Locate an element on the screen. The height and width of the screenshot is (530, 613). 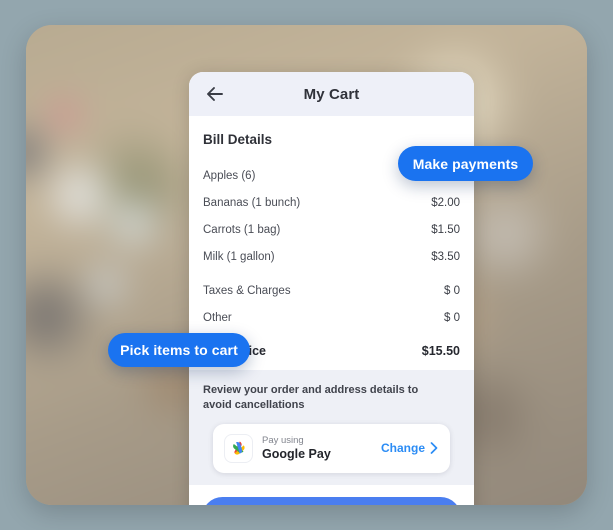
table-row: Other $ 0 is located at coordinates (331, 317).